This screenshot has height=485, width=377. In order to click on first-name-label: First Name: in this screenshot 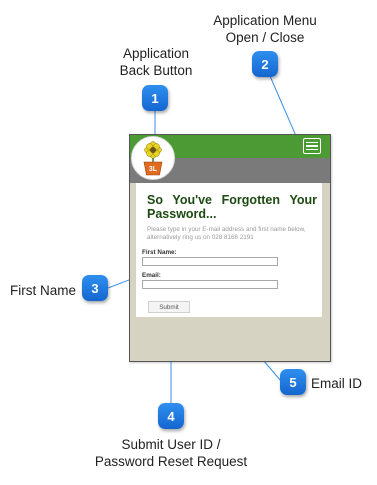, I will do `click(159, 252)`.